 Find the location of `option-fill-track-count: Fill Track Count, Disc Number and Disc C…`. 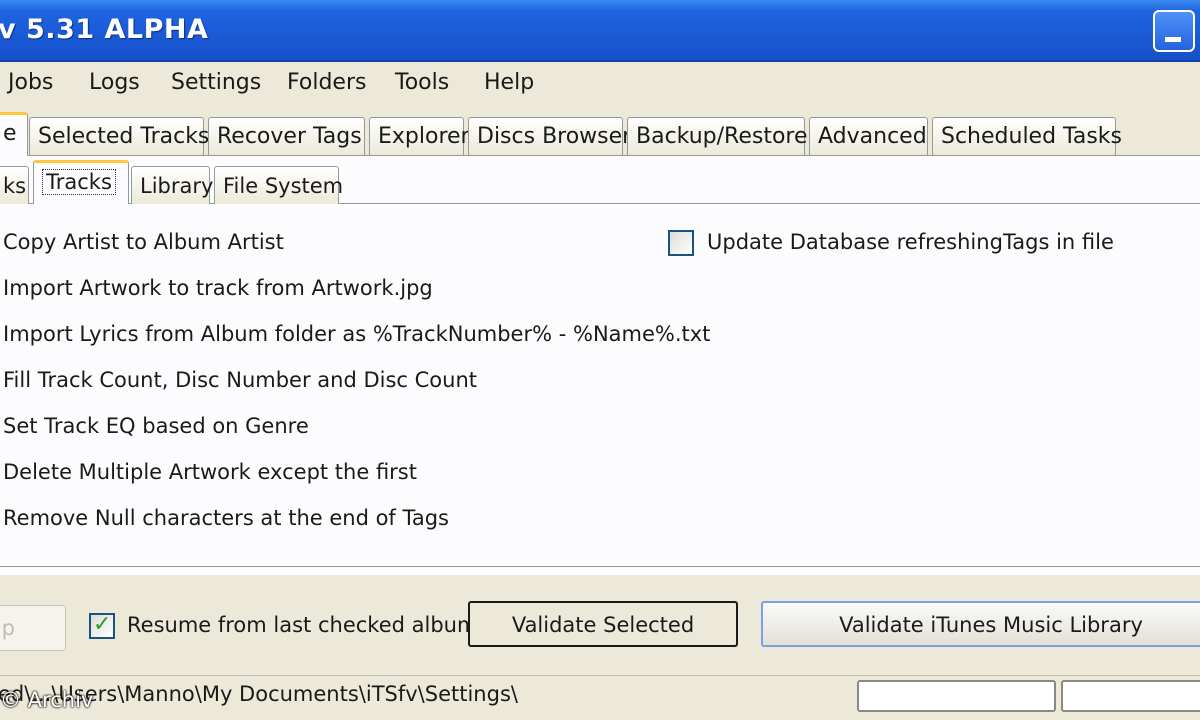

option-fill-track-count: Fill Track Count, Disc Number and Disc C… is located at coordinates (240, 380).